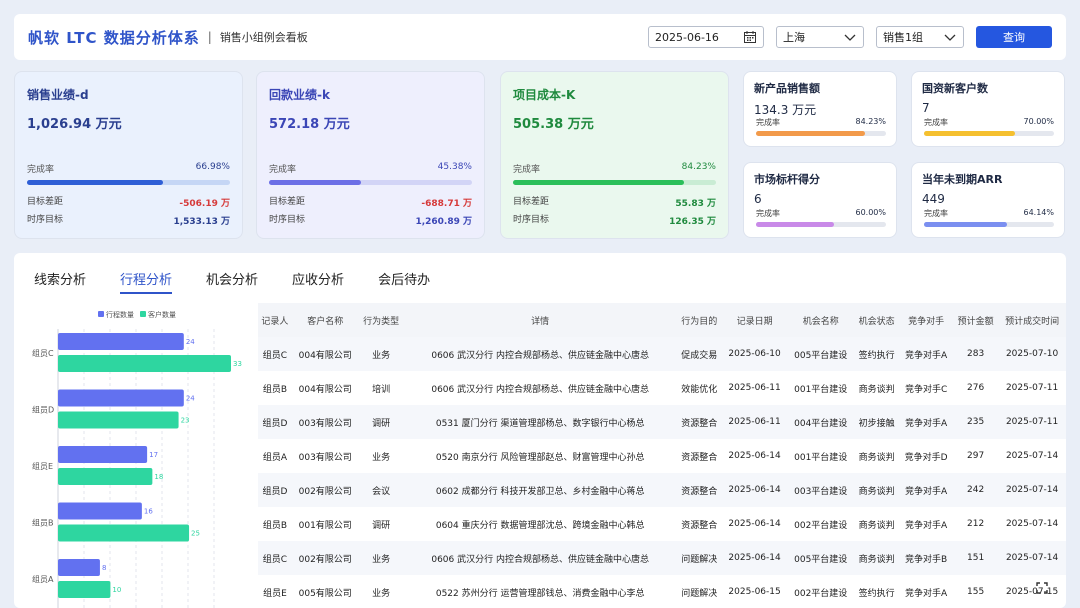 The width and height of the screenshot is (1080, 608). Describe the element at coordinates (104, 568) in the screenshot. I see `data-label: 8` at that location.